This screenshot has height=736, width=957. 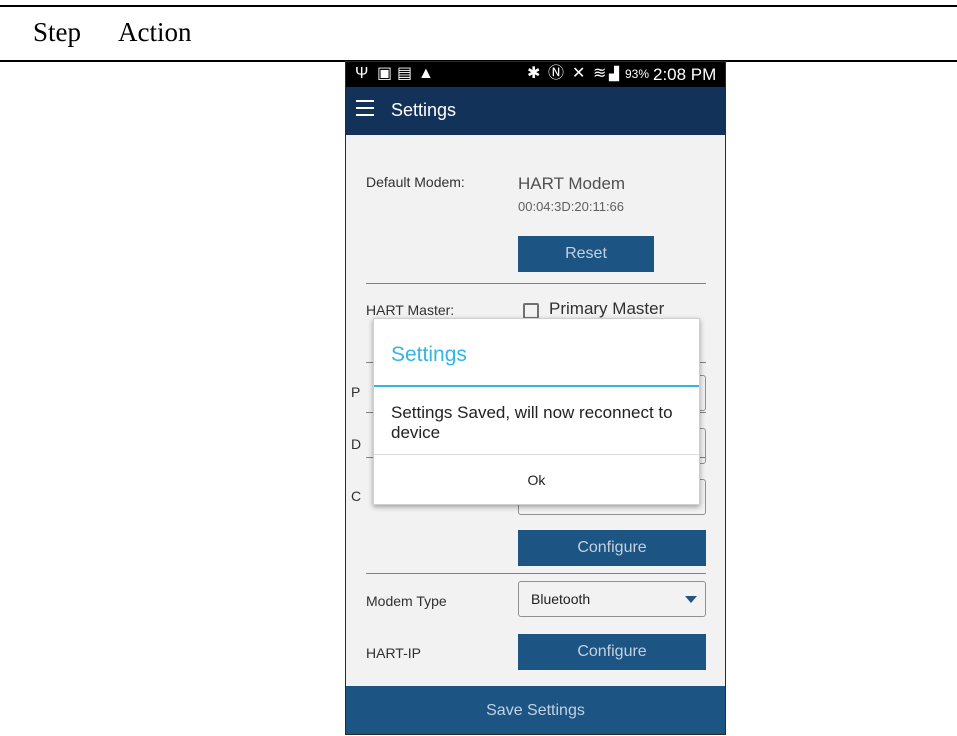 I want to click on usb-icon: Ψ, so click(x=362, y=73).